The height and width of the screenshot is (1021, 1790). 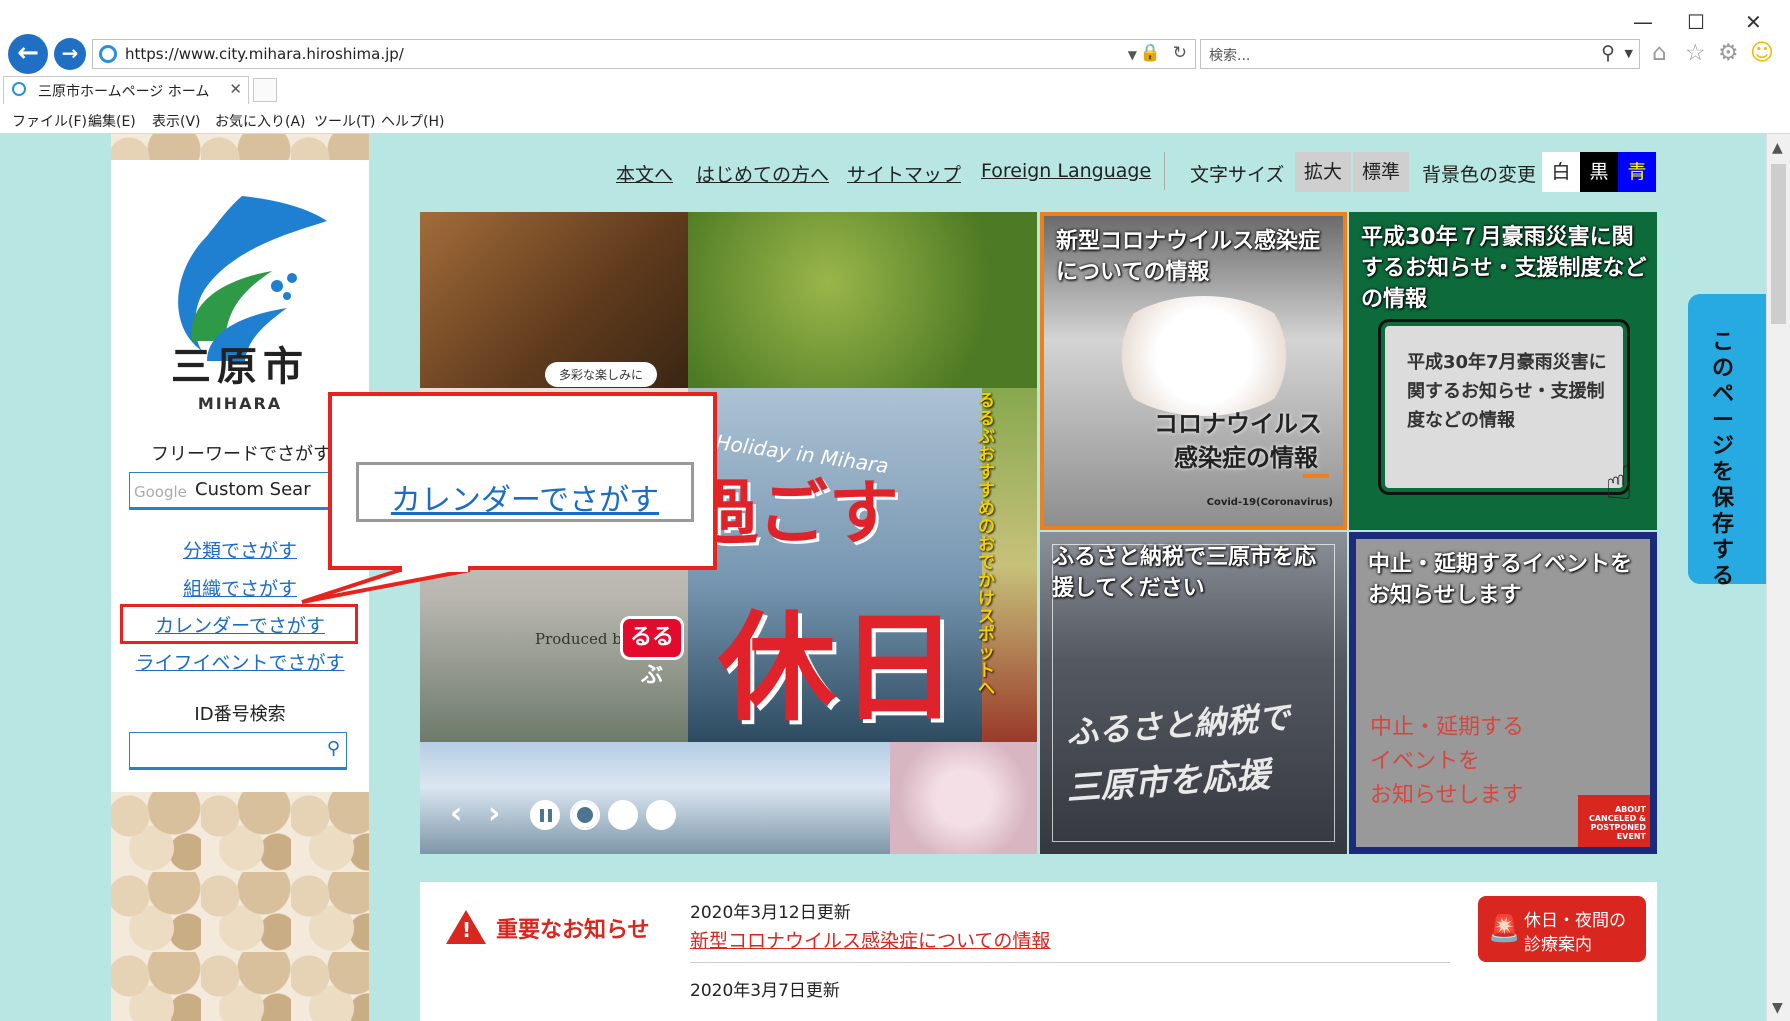 I want to click on logo-name-text: 三原市, so click(x=240, y=367).